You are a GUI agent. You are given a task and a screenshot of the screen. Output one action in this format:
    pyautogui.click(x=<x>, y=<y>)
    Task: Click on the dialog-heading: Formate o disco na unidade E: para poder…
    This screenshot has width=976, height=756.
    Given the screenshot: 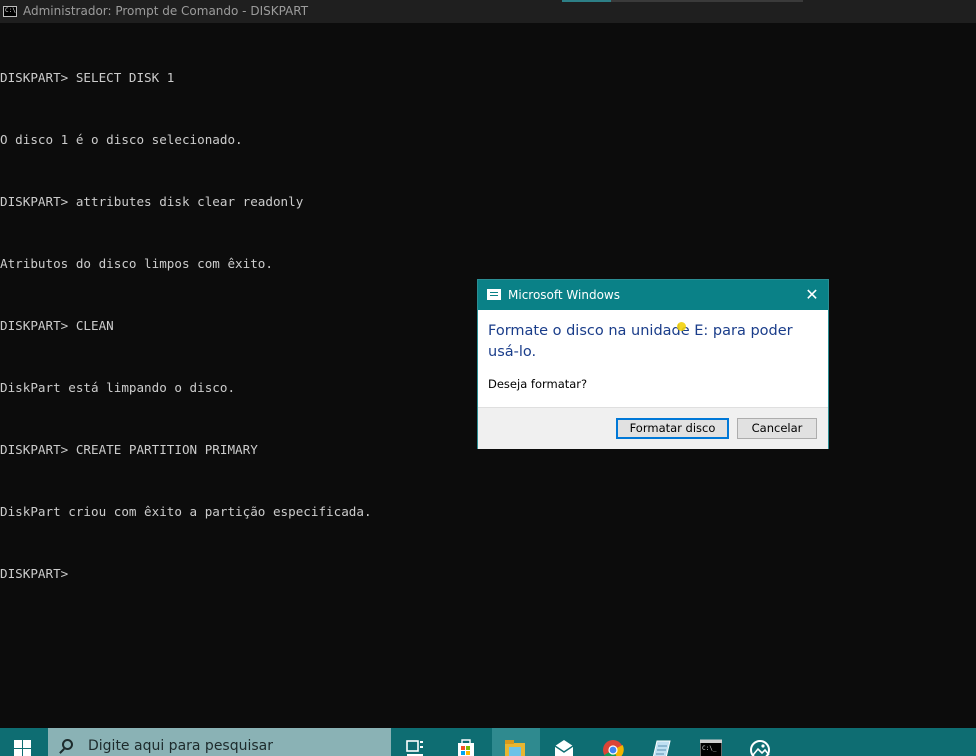 What is the action you would take?
    pyautogui.click(x=640, y=341)
    